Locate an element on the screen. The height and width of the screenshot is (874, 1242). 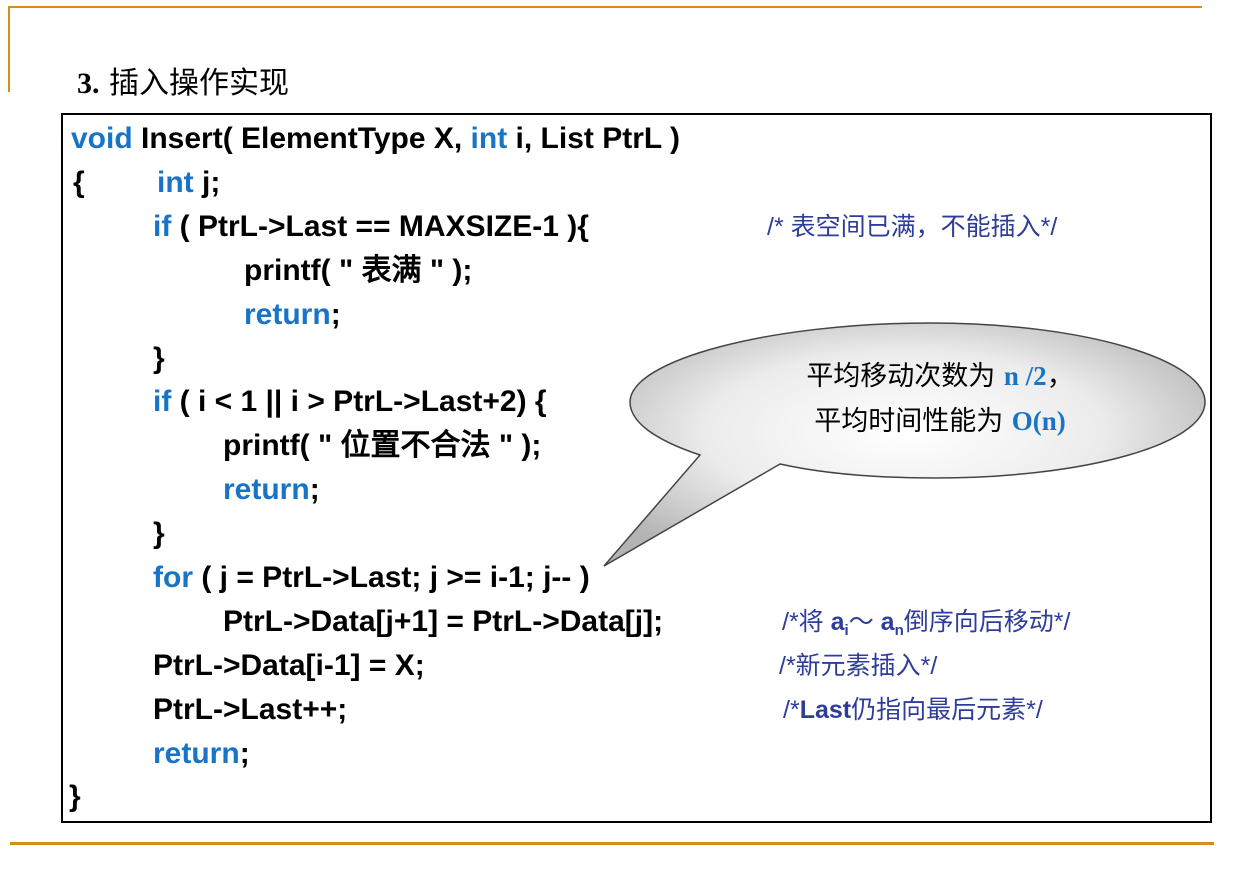
comment-insert: /*新元素插入*/ is located at coordinates (858, 666).